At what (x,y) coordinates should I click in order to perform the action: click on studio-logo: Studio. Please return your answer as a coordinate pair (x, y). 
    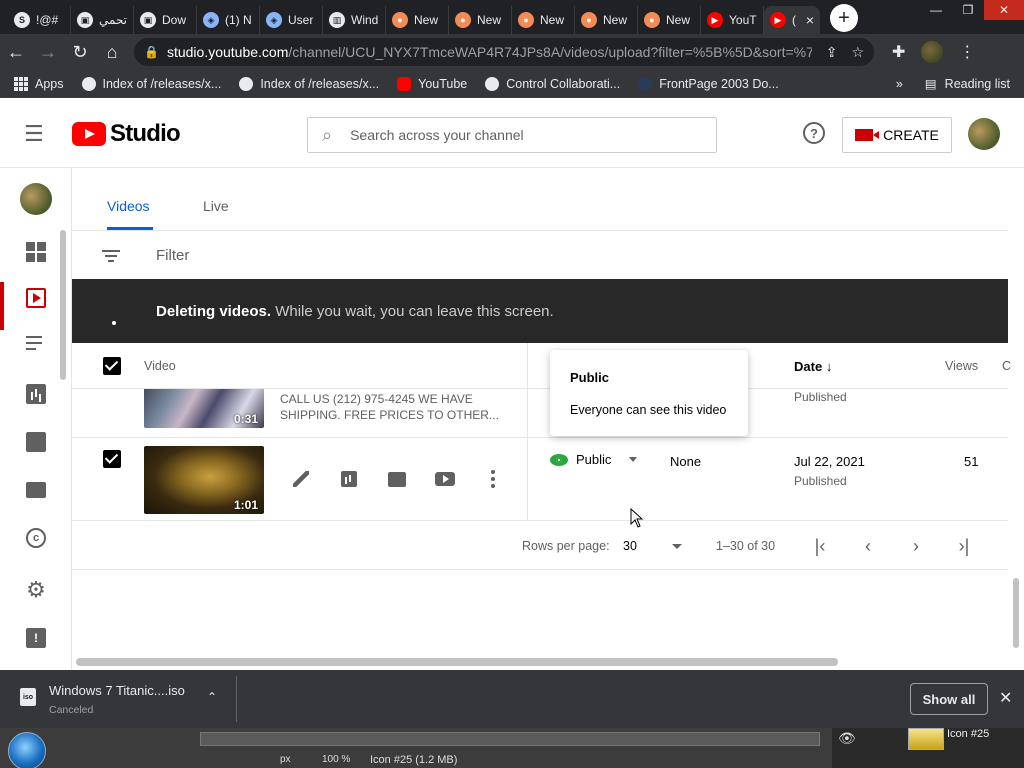
    Looking at the image, I should click on (126, 134).